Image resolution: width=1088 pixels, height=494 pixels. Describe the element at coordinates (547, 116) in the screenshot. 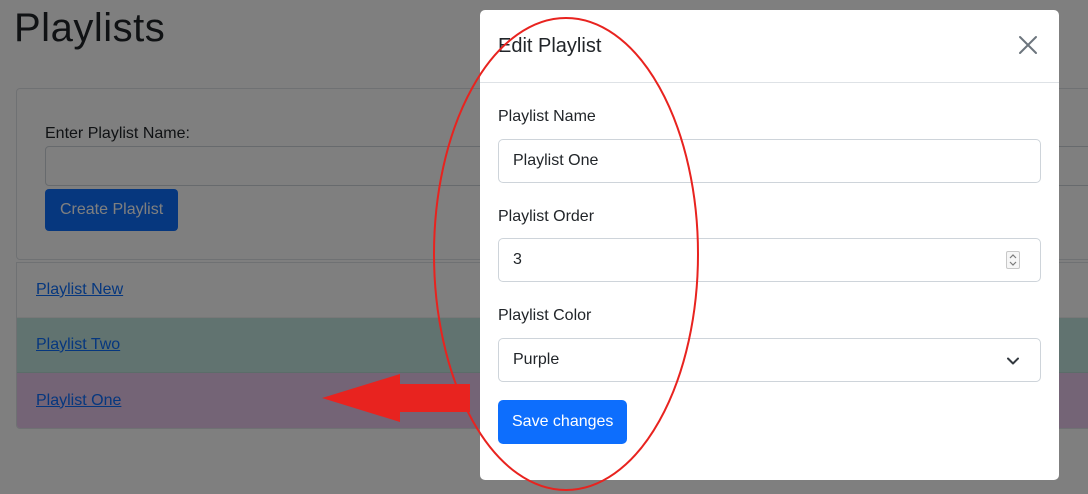

I see `playlist-name-label: Playlist Name` at that location.